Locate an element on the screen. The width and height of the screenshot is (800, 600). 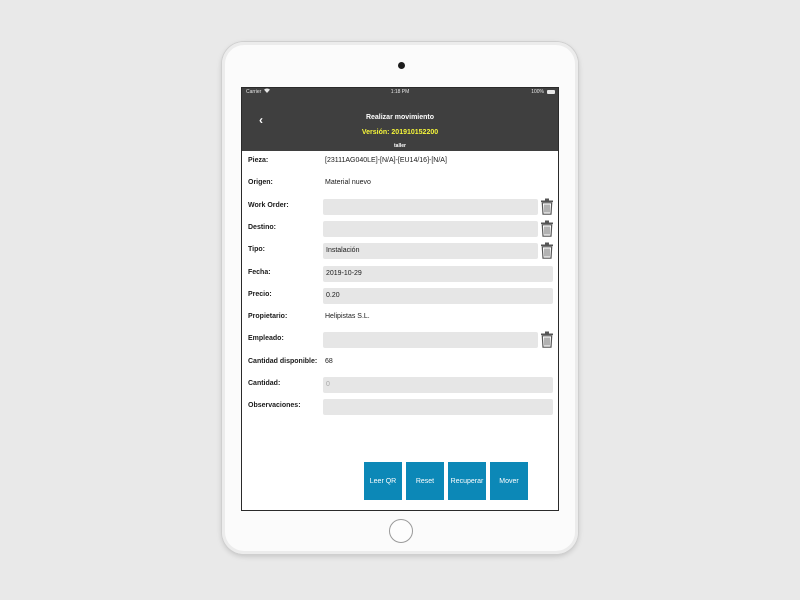
battery-icon is located at coordinates (551, 92).